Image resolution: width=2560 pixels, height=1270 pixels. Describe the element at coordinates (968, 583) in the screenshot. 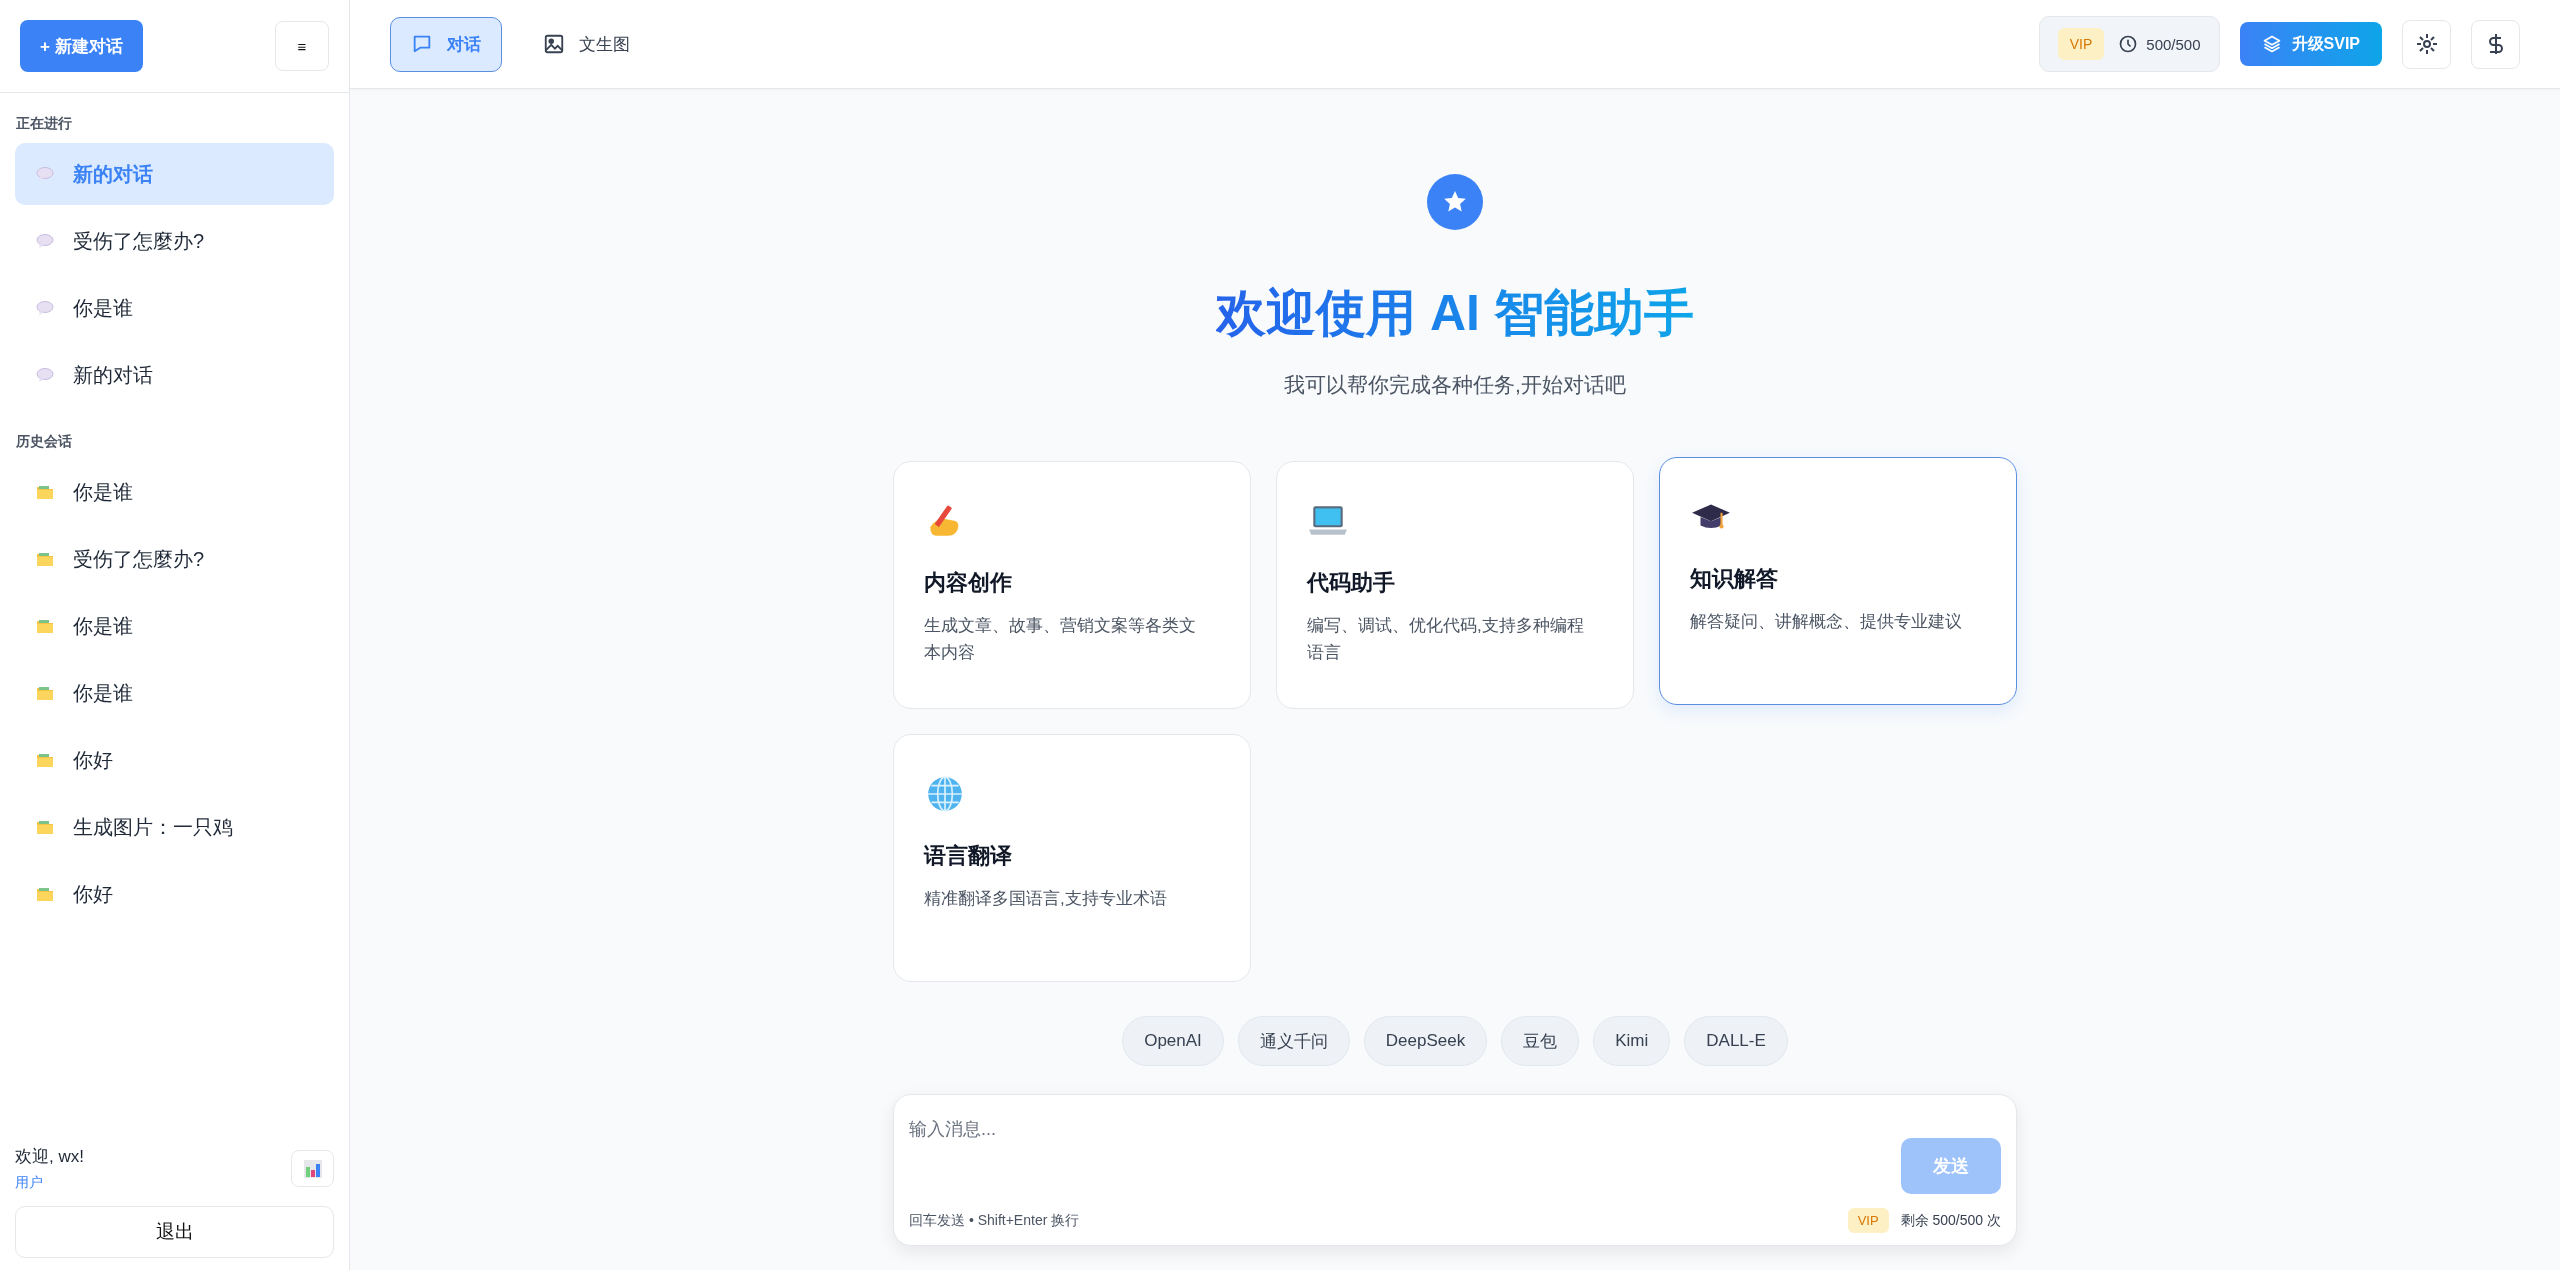

I see `card-title: 内容创作` at that location.